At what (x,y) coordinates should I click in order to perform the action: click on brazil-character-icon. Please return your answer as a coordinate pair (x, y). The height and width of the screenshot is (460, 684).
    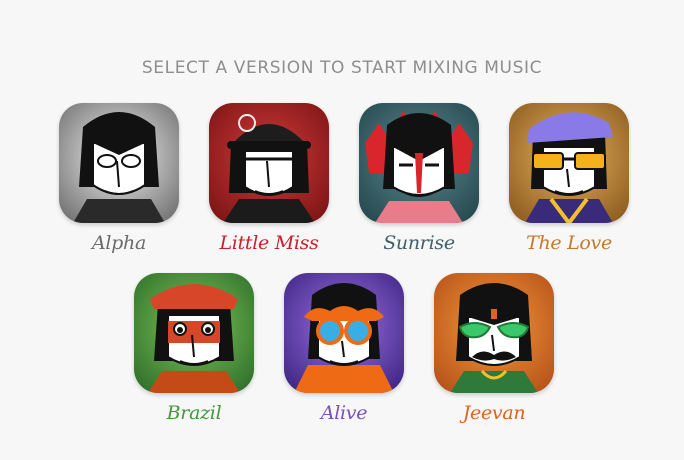
    Looking at the image, I should click on (194, 333).